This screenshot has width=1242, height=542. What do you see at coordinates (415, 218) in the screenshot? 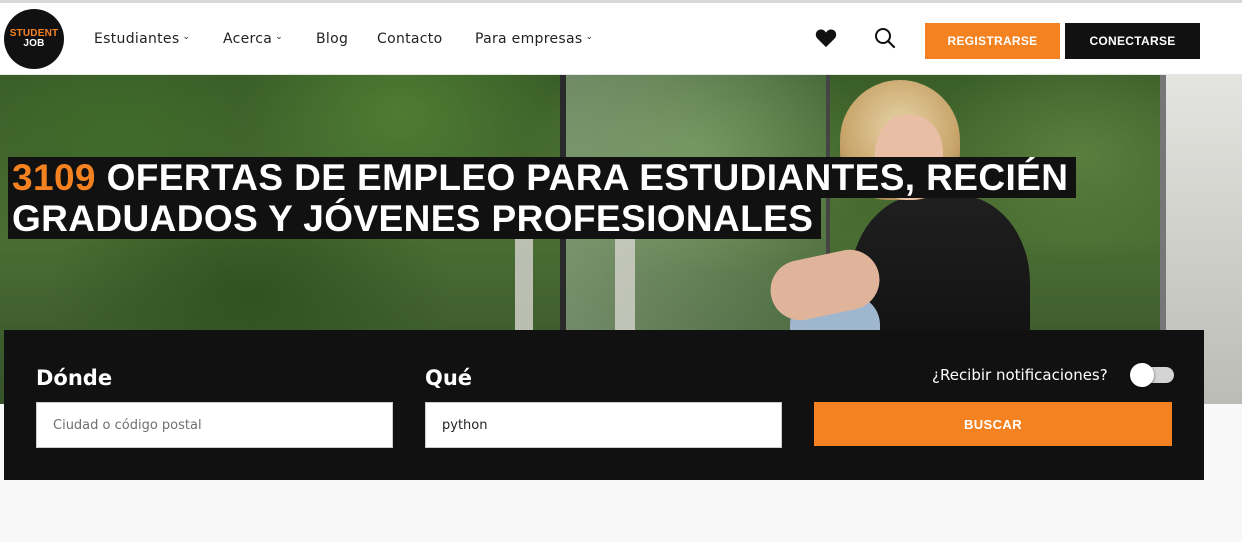
I see `headline-line-2: GRADUADOS Y JÓVENES PROFESIONALES` at bounding box center [415, 218].